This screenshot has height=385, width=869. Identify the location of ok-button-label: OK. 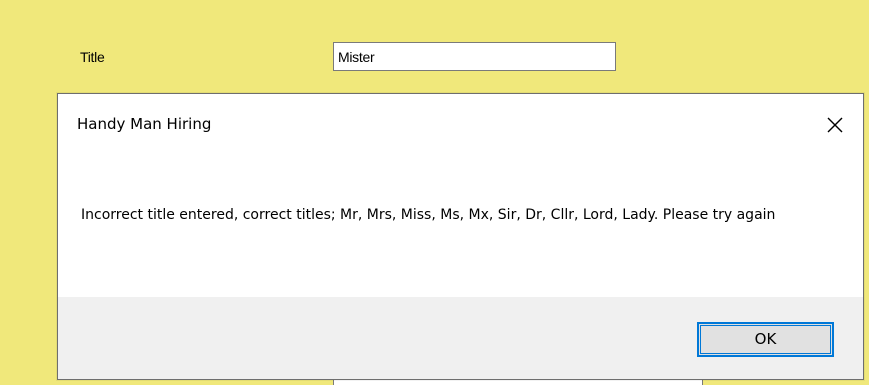
(765, 339).